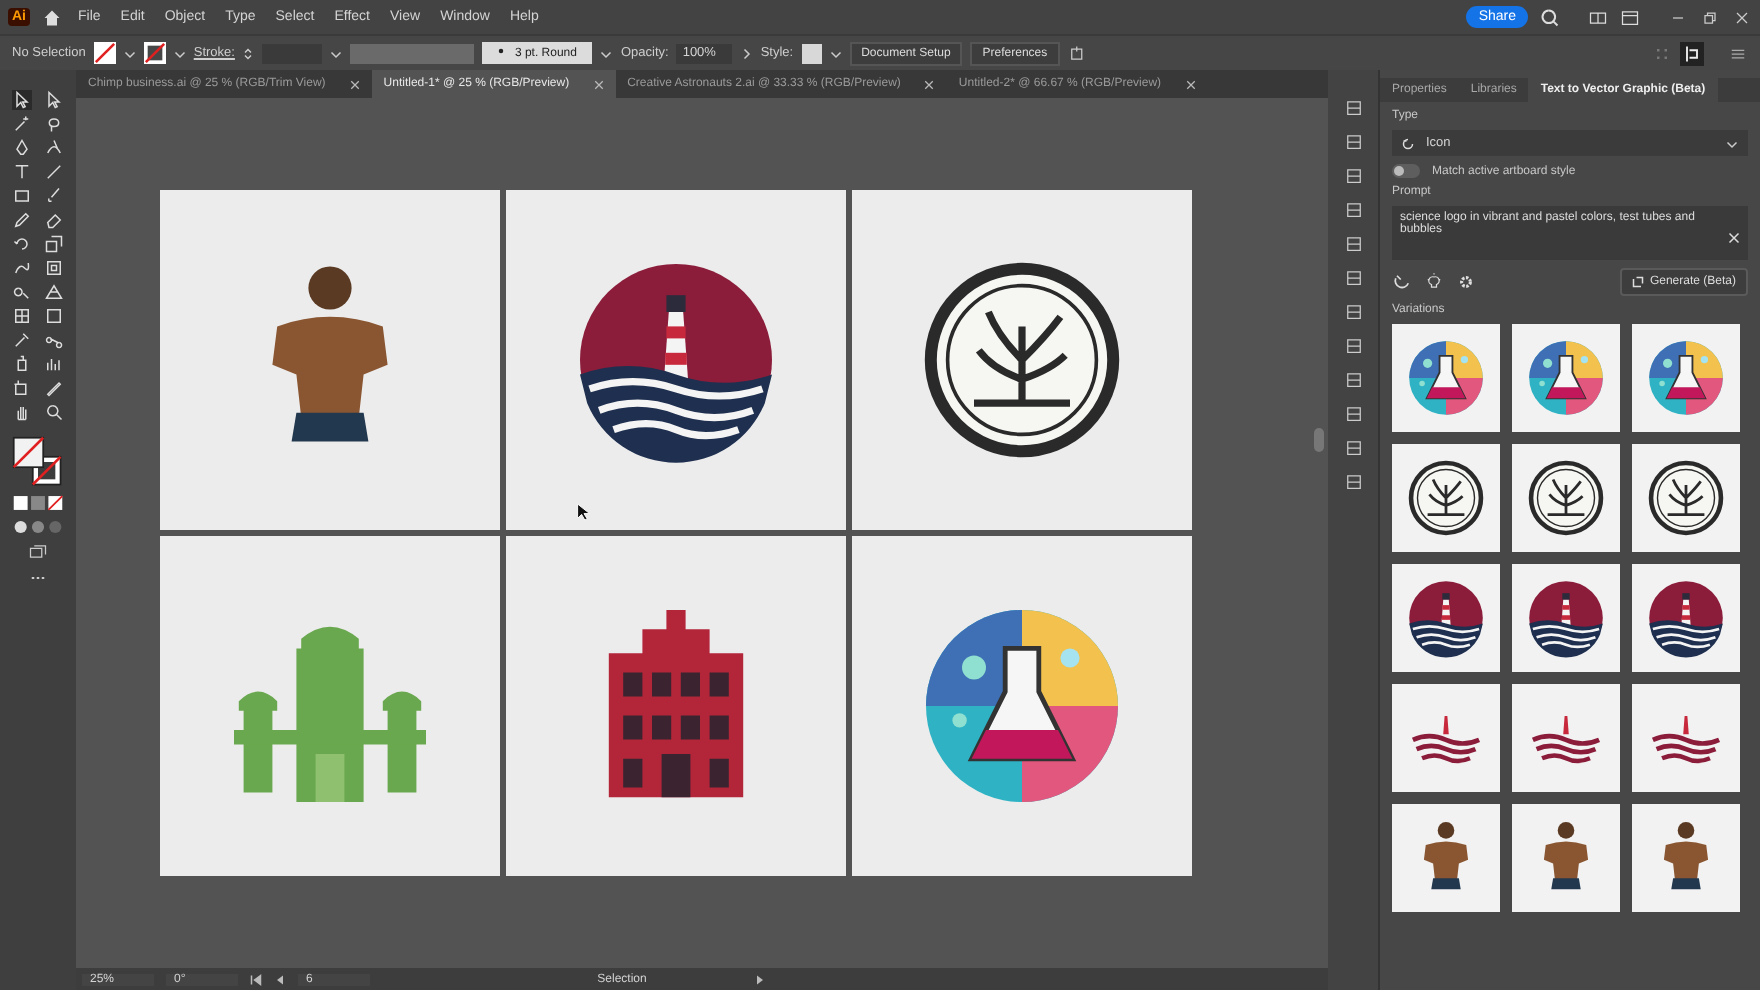 The height and width of the screenshot is (990, 1760). I want to click on eyedropper-icon, so click(22, 340).